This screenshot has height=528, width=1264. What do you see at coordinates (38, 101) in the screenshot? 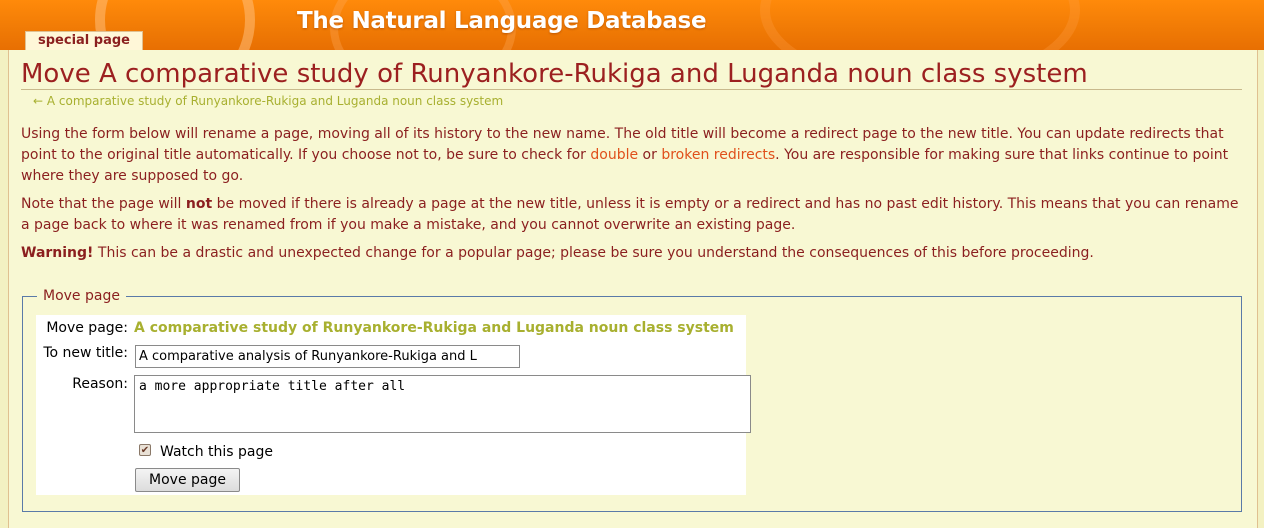
I see `back-arrow-icon: ←` at bounding box center [38, 101].